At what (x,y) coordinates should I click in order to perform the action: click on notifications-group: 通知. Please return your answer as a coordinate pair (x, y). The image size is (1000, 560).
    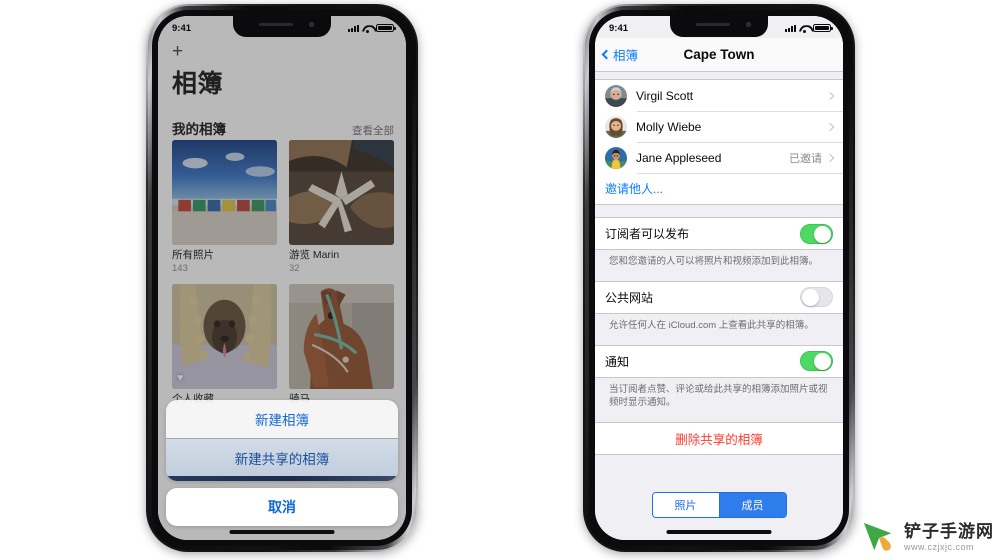
    Looking at the image, I should click on (719, 361).